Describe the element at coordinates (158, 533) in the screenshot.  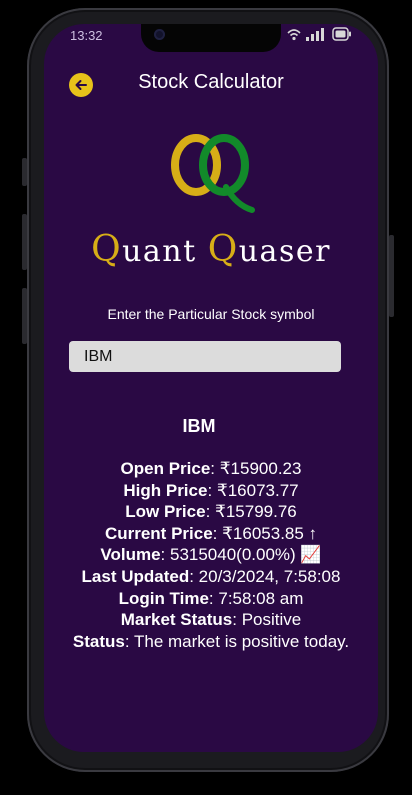
I see `current-price-label: Current Price` at that location.